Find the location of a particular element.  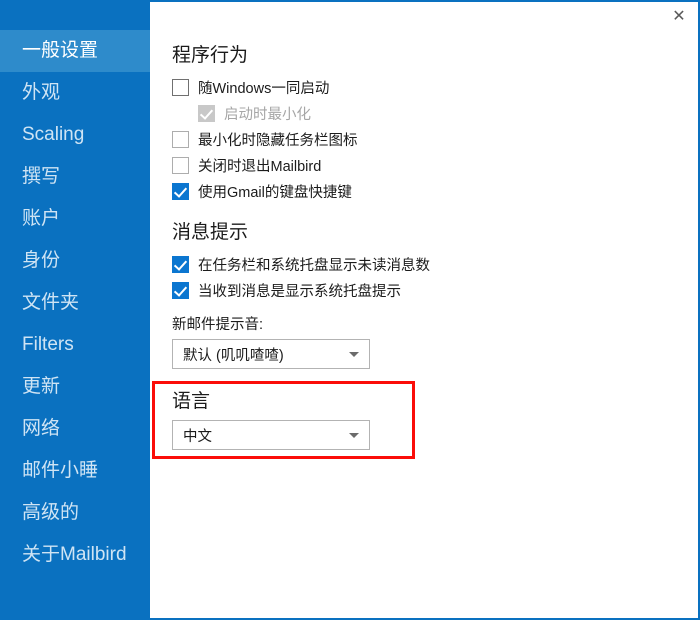

sidebar-item-label: Scaling is located at coordinates (53, 134).